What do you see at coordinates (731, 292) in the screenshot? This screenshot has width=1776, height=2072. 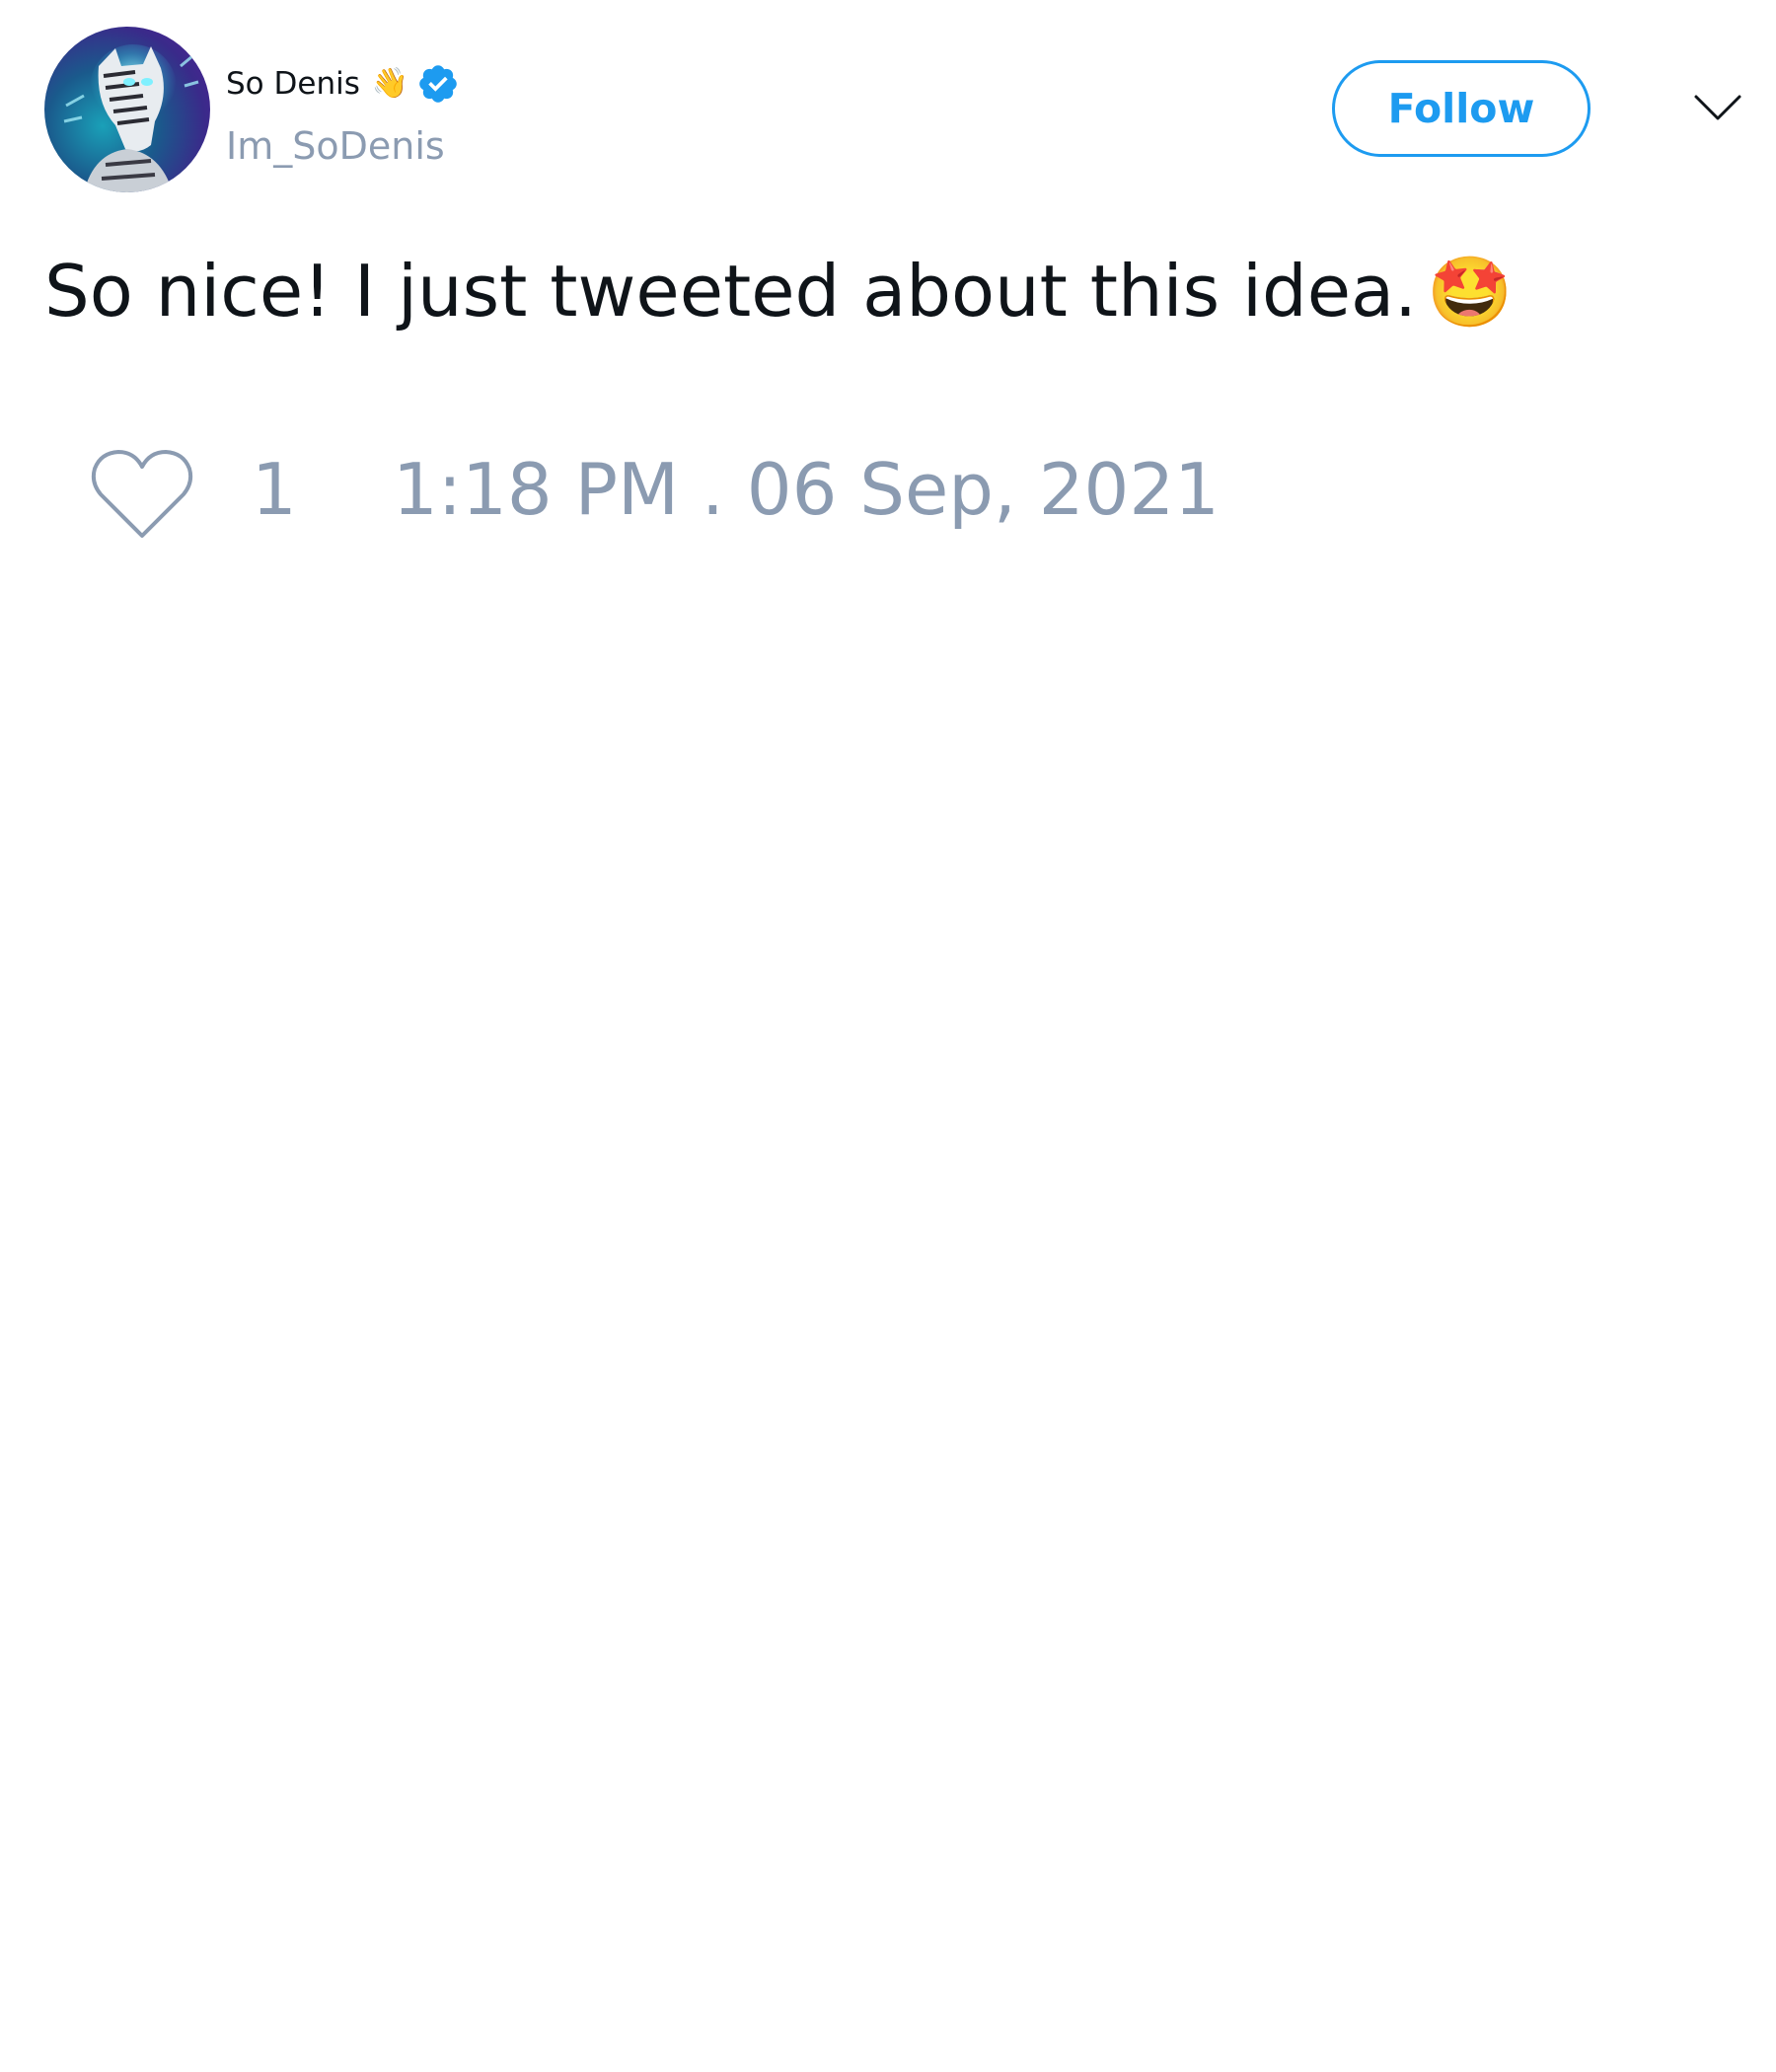 I see `tweet-body: So nice! I just tweeted about this idea.` at bounding box center [731, 292].